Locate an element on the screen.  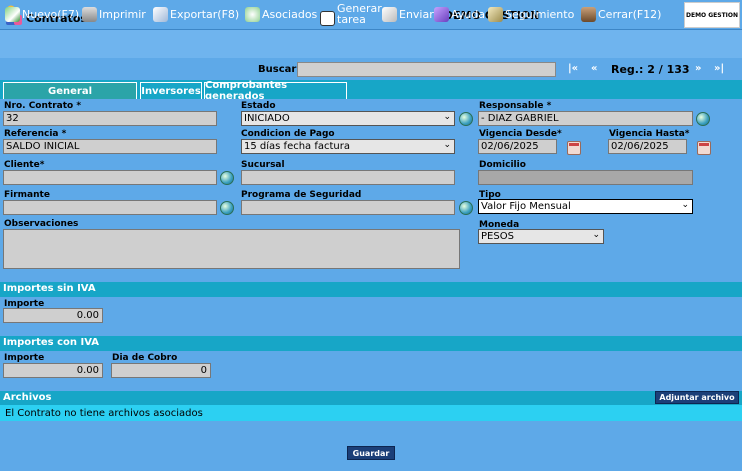
last-record-button: »| is located at coordinates (719, 68).